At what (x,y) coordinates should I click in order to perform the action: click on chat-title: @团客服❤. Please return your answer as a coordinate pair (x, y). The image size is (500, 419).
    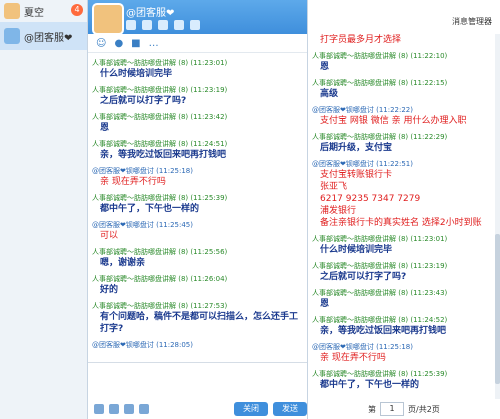
    Looking at the image, I should click on (150, 13).